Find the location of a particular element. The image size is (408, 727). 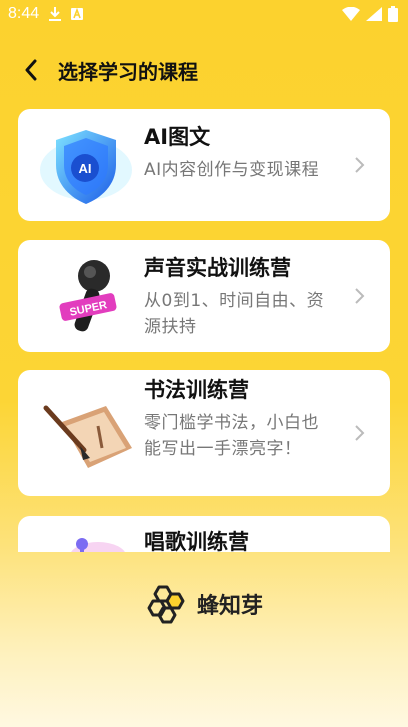

notification-a-icon is located at coordinates (77, 14).